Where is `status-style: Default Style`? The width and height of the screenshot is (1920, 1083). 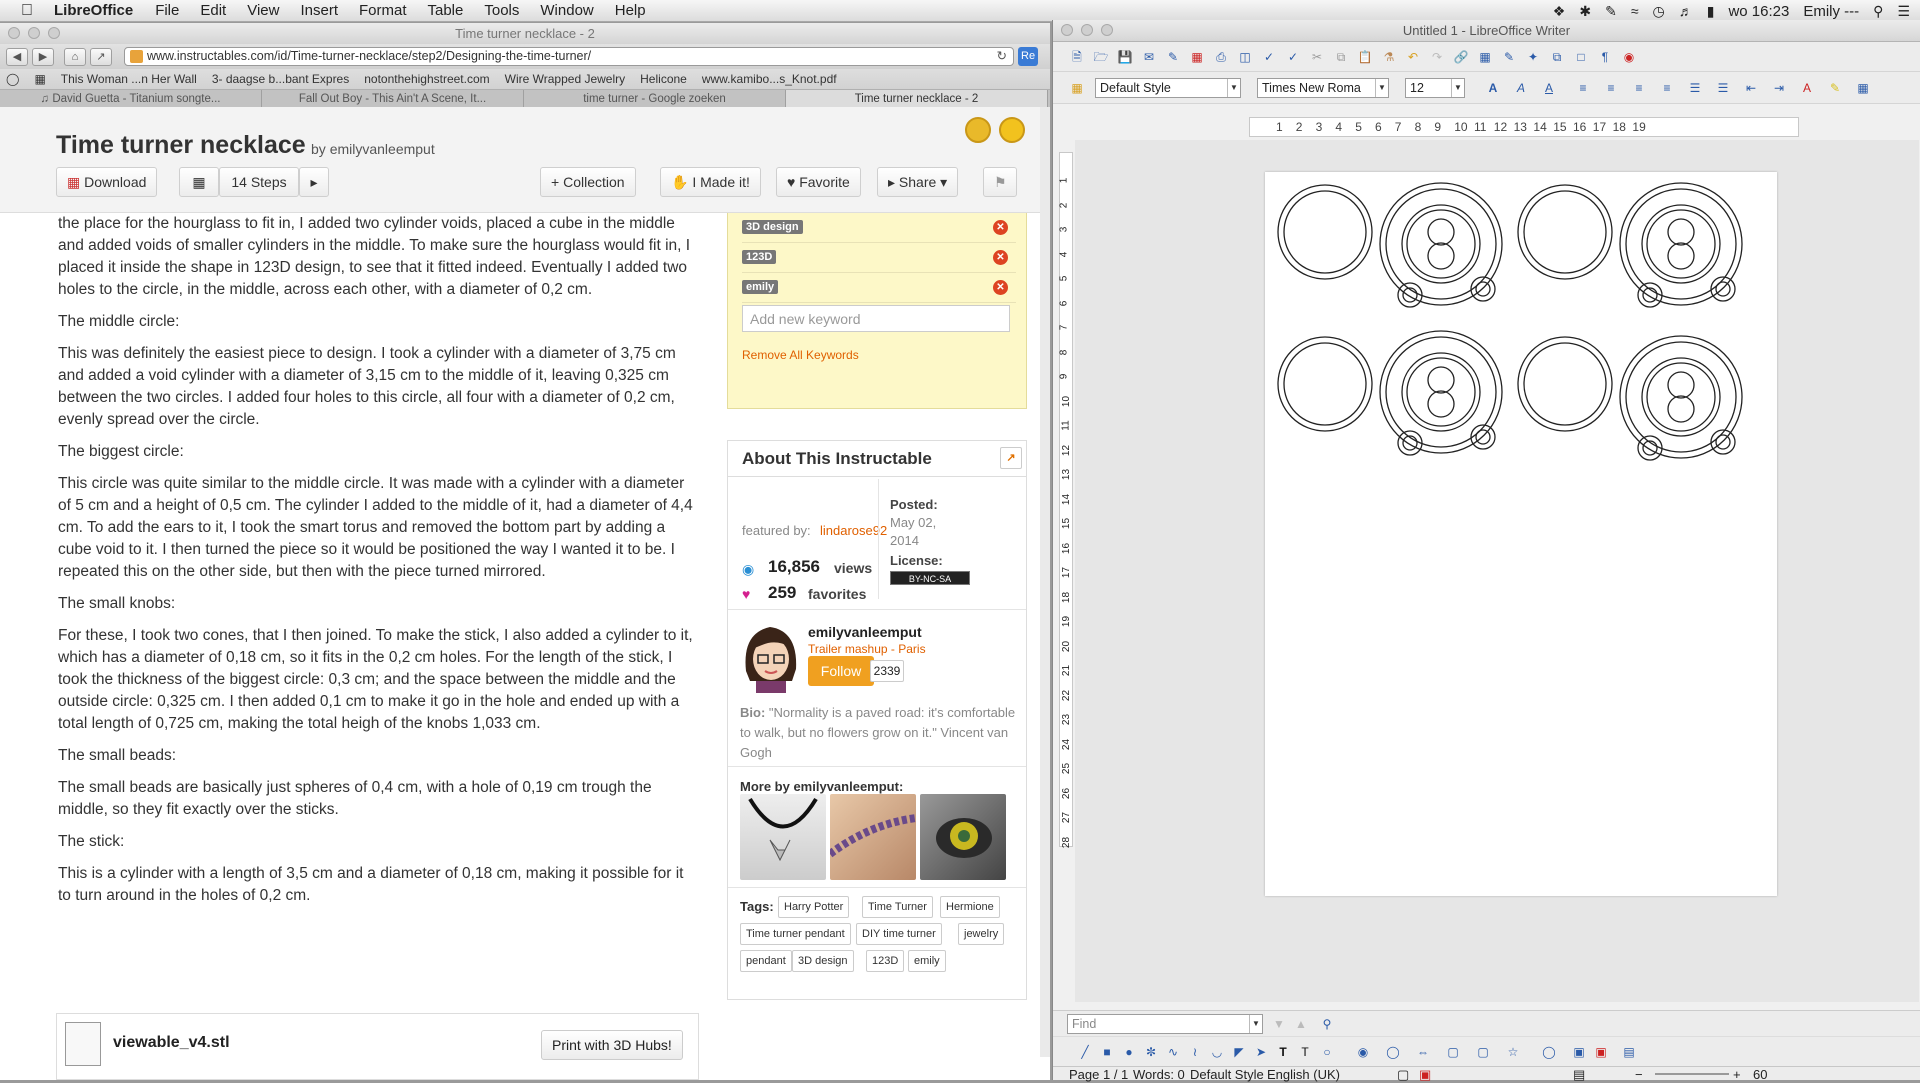 status-style: Default Style is located at coordinates (1227, 1075).